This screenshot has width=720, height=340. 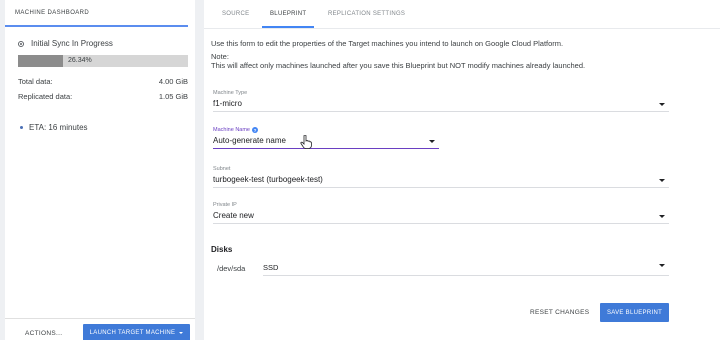 I want to click on help-icon: ?, so click(x=255, y=130).